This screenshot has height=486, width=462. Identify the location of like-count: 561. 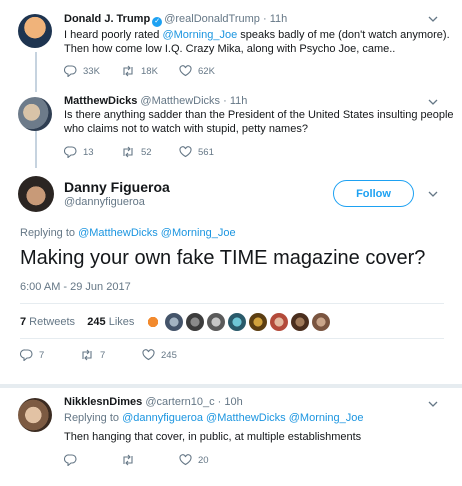
(206, 152).